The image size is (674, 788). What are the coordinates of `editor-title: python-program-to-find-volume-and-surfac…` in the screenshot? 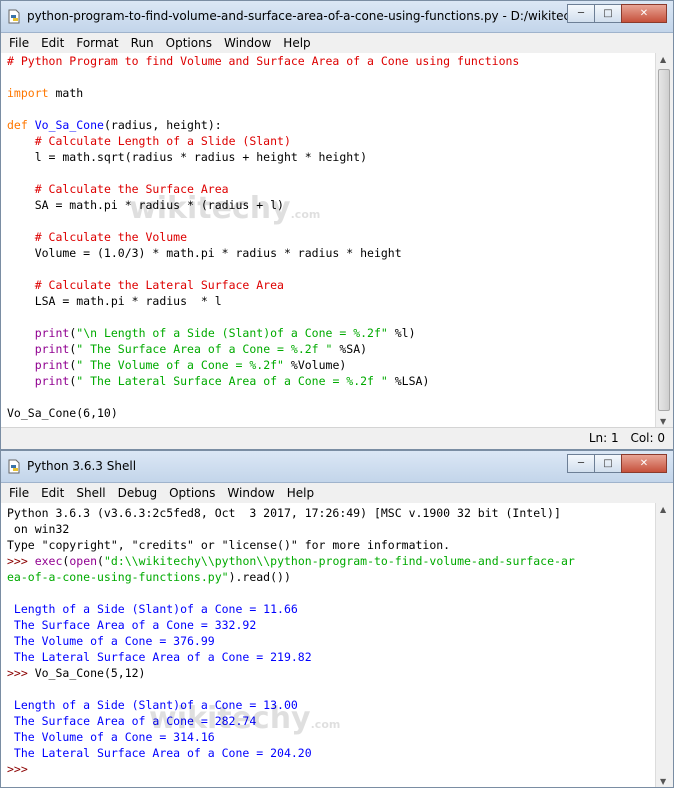 It's located at (327, 16).